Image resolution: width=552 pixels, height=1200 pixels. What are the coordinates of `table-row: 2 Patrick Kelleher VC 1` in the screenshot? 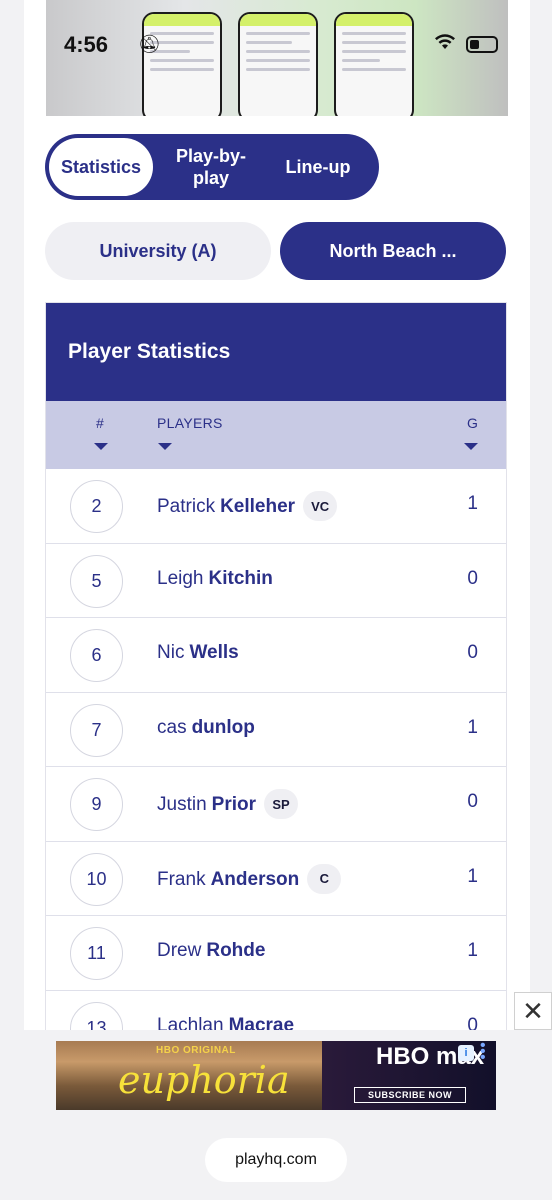 It's located at (276, 506).